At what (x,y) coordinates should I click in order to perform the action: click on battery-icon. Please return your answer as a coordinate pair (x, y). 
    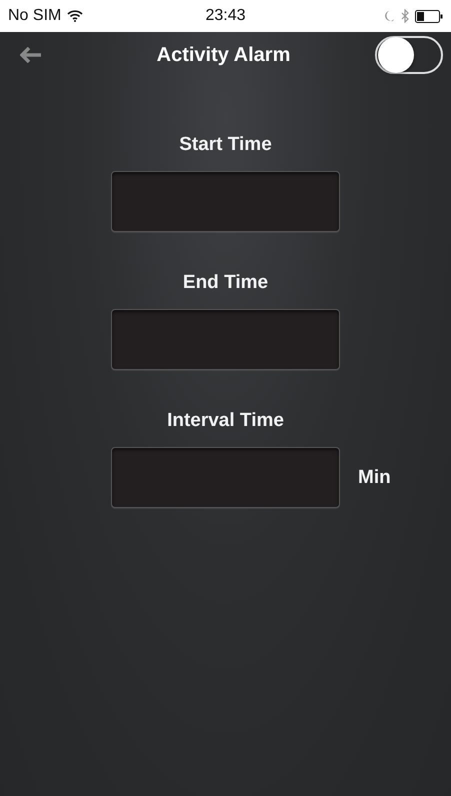
    Looking at the image, I should click on (429, 16).